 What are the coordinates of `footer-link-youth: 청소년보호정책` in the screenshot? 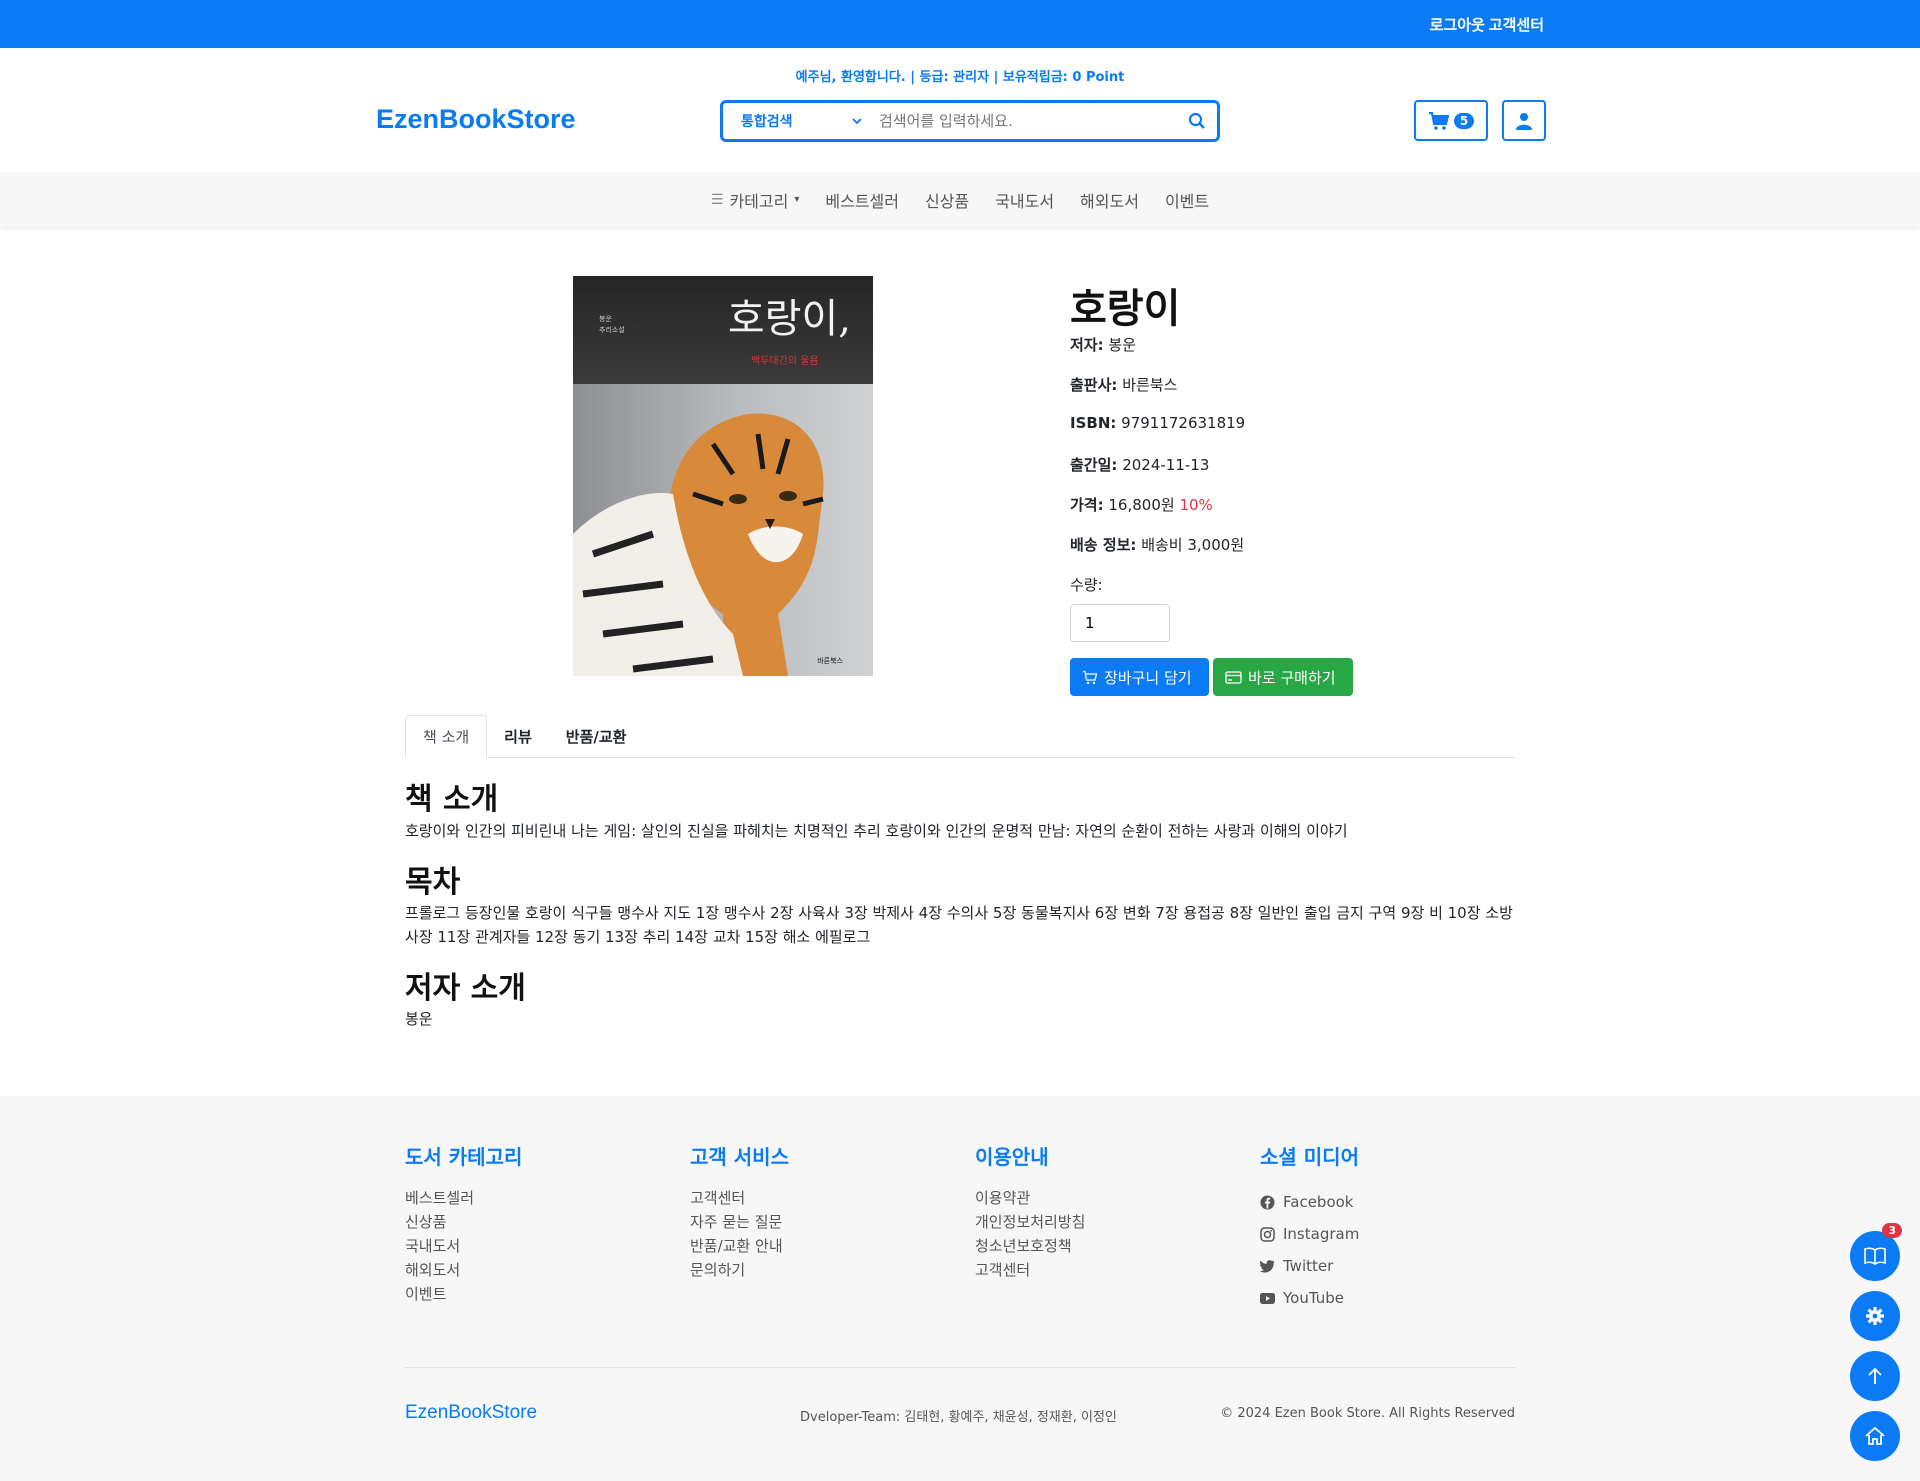 It's located at (1030, 1246).